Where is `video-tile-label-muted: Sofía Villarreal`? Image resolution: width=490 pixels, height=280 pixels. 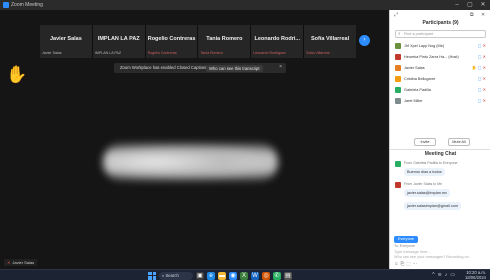
video-tile-label-muted: Sofía Villarreal is located at coordinates (318, 53).